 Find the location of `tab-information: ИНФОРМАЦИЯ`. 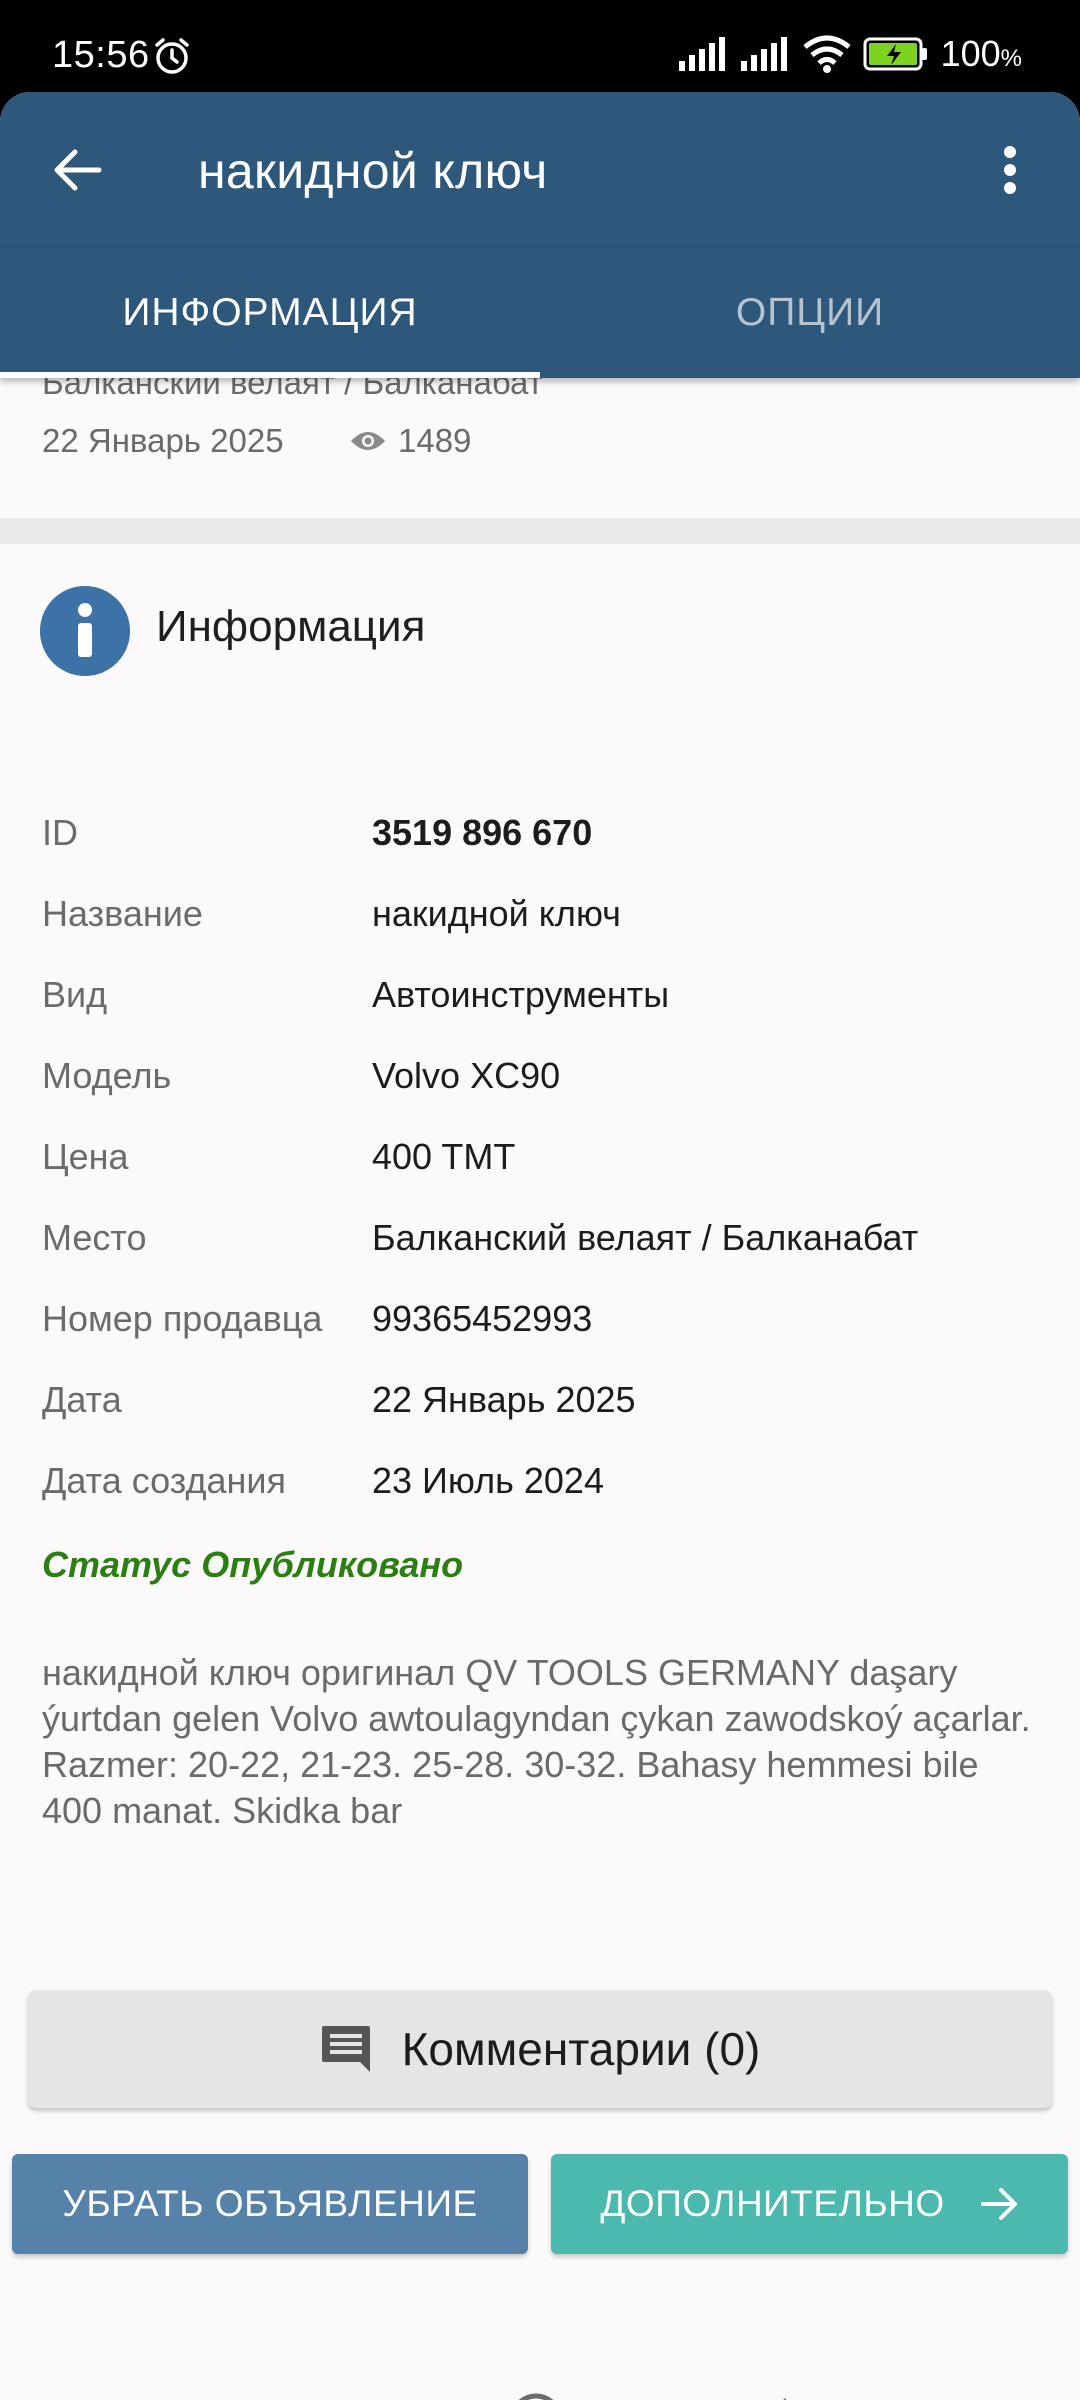

tab-information: ИНФОРМАЦИЯ is located at coordinates (270, 313).